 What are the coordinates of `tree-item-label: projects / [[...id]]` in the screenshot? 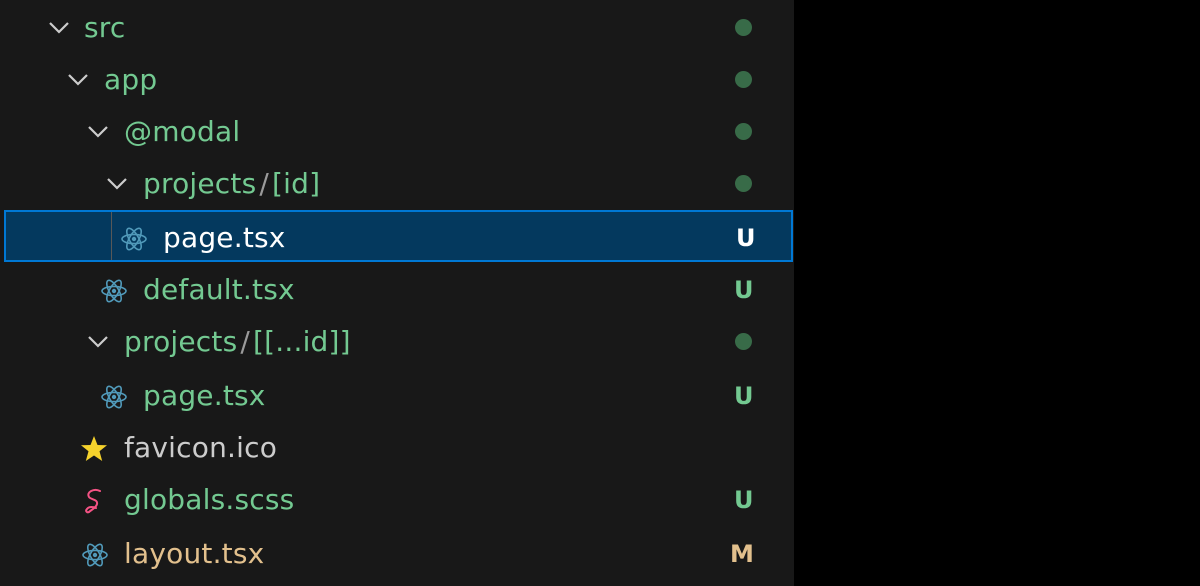 It's located at (237, 342).